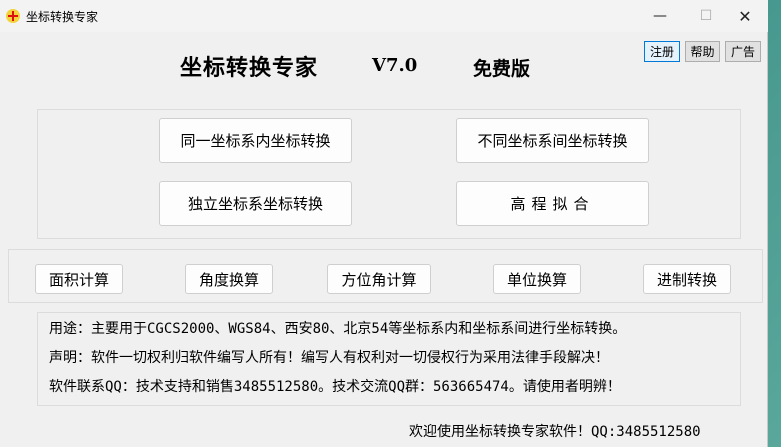 The image size is (781, 447). Describe the element at coordinates (687, 279) in the screenshot. I see `base-conversion-button: 进制转换` at that location.